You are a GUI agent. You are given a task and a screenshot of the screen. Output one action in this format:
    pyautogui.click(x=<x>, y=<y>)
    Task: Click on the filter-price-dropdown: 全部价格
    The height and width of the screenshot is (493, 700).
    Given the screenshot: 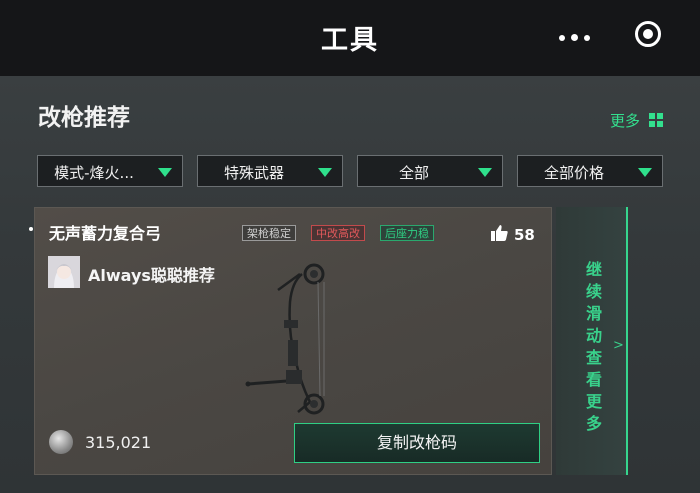 What is the action you would take?
    pyautogui.click(x=590, y=171)
    